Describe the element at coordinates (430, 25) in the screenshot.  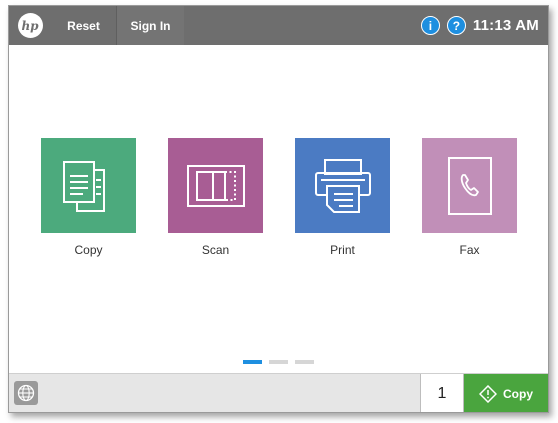
I see `info-icon: i` at that location.